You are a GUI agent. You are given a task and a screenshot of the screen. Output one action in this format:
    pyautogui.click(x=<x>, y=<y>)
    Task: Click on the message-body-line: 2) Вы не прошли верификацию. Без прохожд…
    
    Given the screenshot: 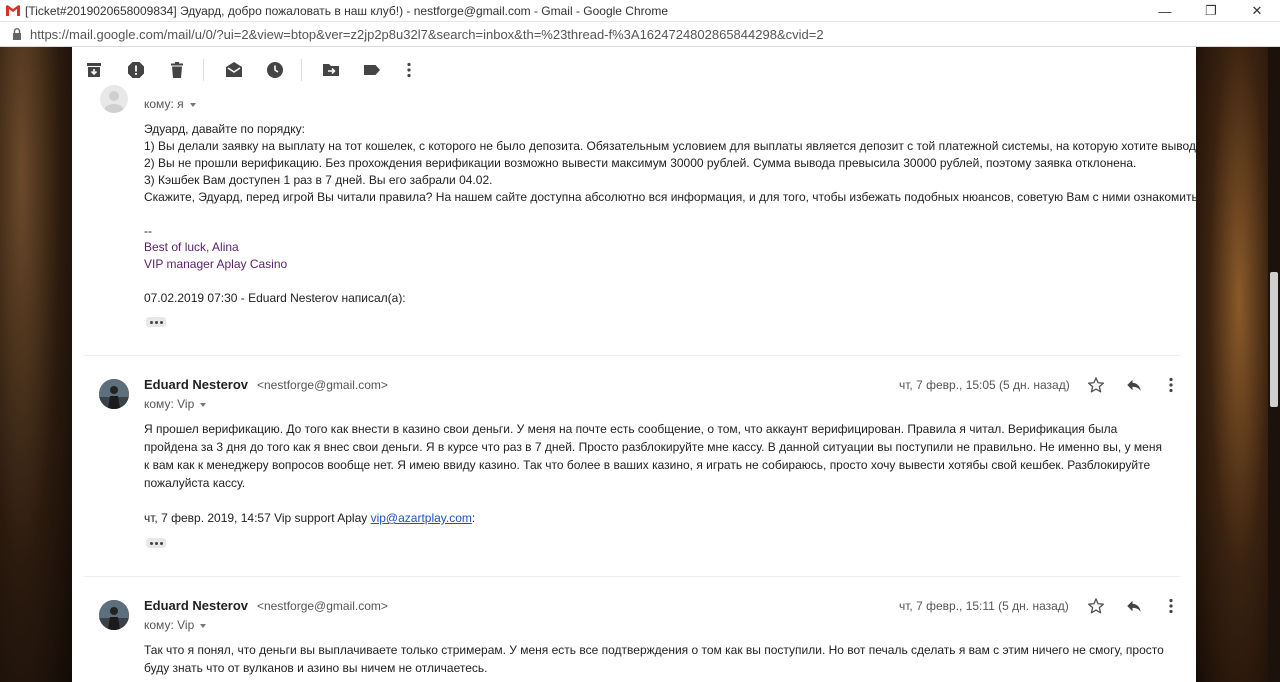 What is the action you would take?
    pyautogui.click(x=640, y=163)
    